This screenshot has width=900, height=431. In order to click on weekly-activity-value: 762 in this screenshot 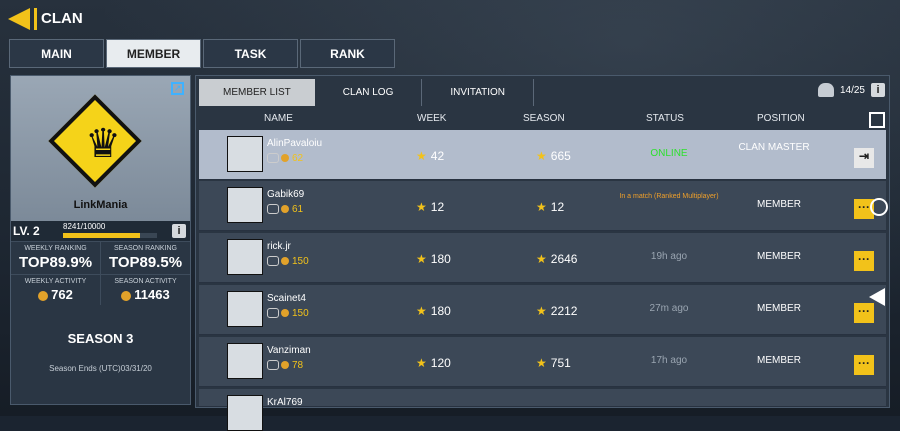, I will do `click(62, 294)`.